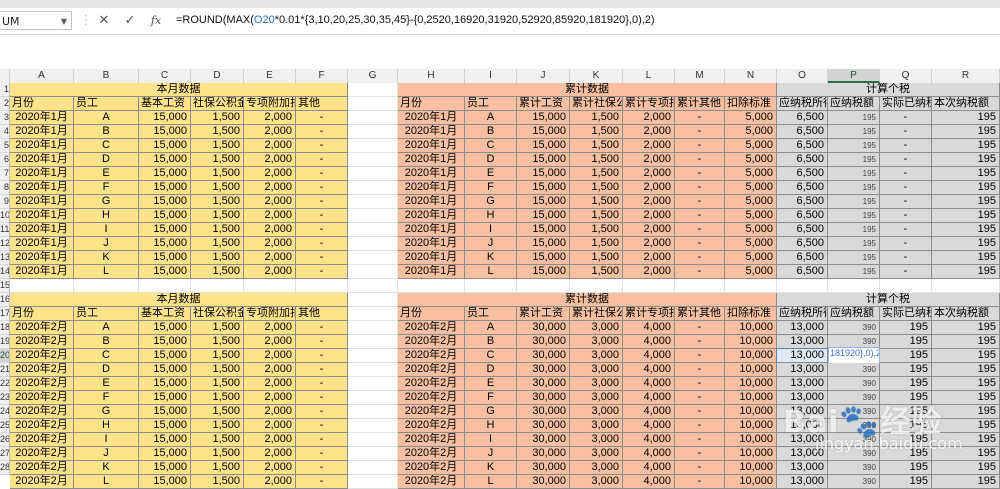 The image size is (1000, 489). What do you see at coordinates (906, 314) in the screenshot?
I see `column-label: 实际已纳税` at bounding box center [906, 314].